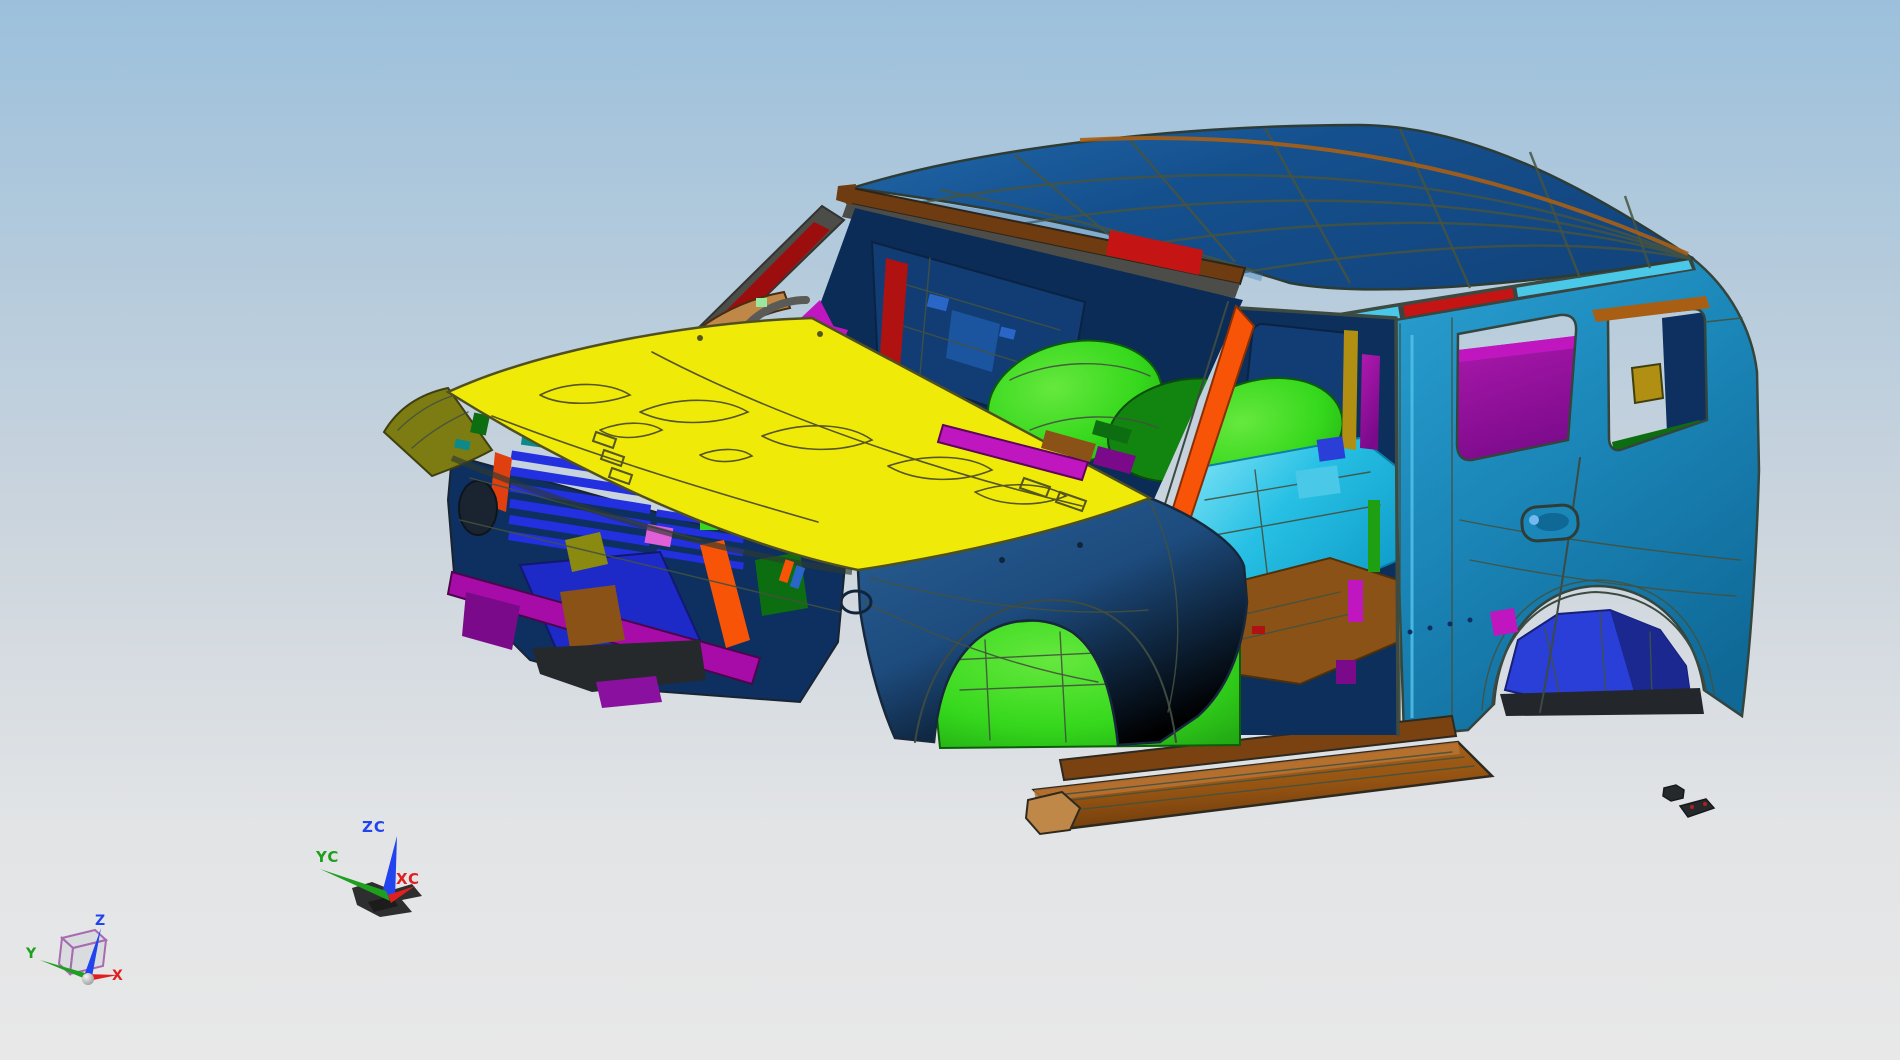 The width and height of the screenshot is (1900, 1060). I want to click on wcs-yc-label: YC, so click(327, 857).